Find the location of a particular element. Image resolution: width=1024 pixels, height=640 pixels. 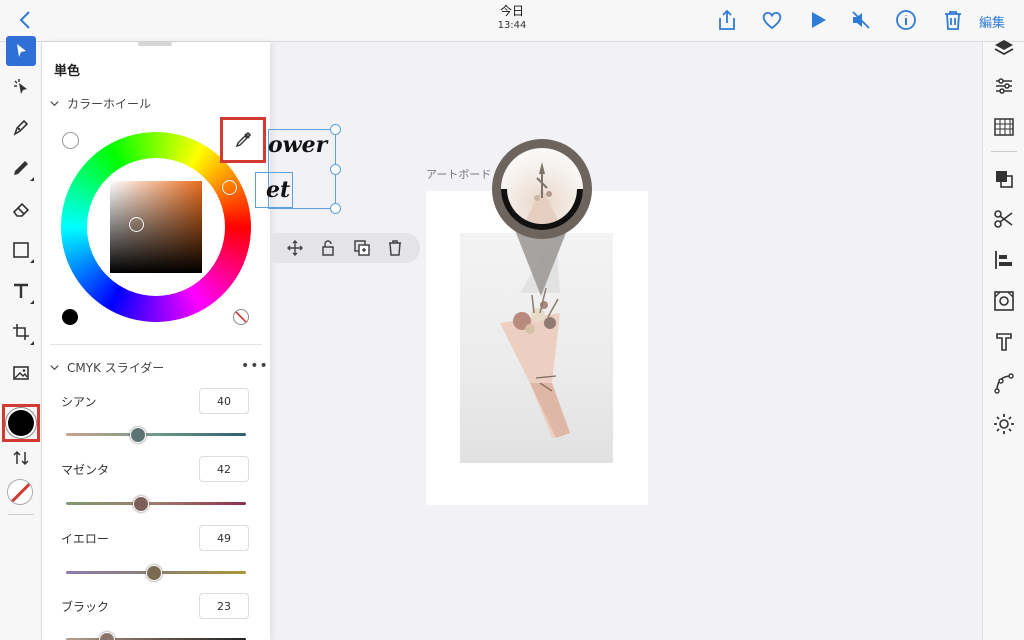

no-color-icon is located at coordinates (241, 317).